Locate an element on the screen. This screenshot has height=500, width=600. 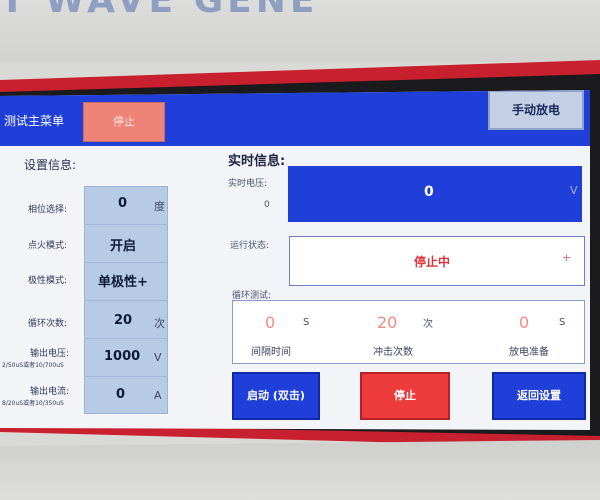
realtime-voltage-value: 0 is located at coordinates (429, 192).